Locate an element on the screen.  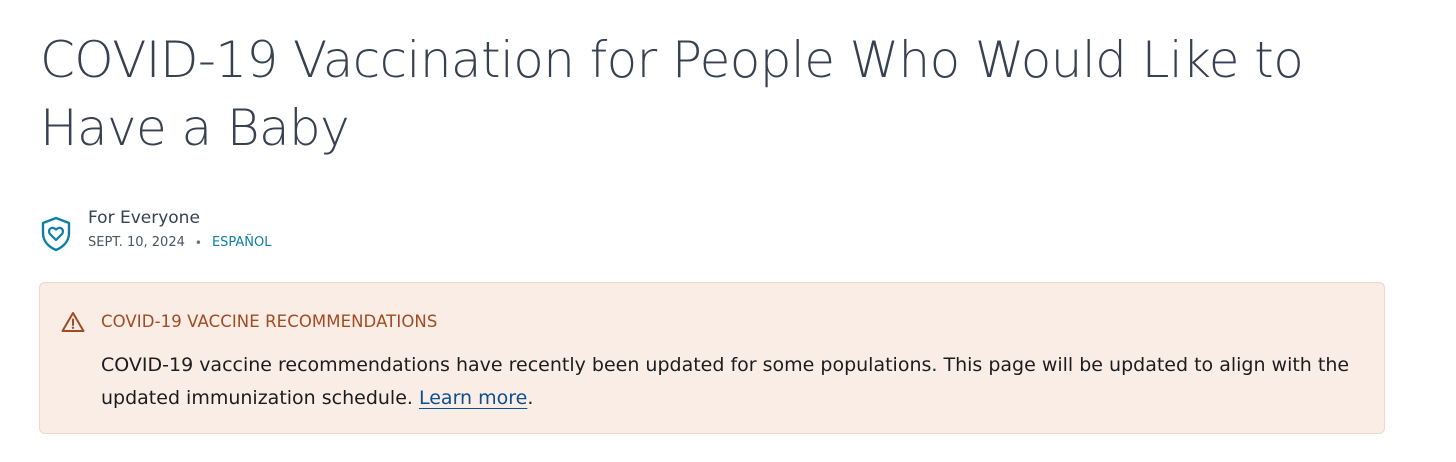
publish-date: SEPT. 10, 2024 is located at coordinates (136, 242).